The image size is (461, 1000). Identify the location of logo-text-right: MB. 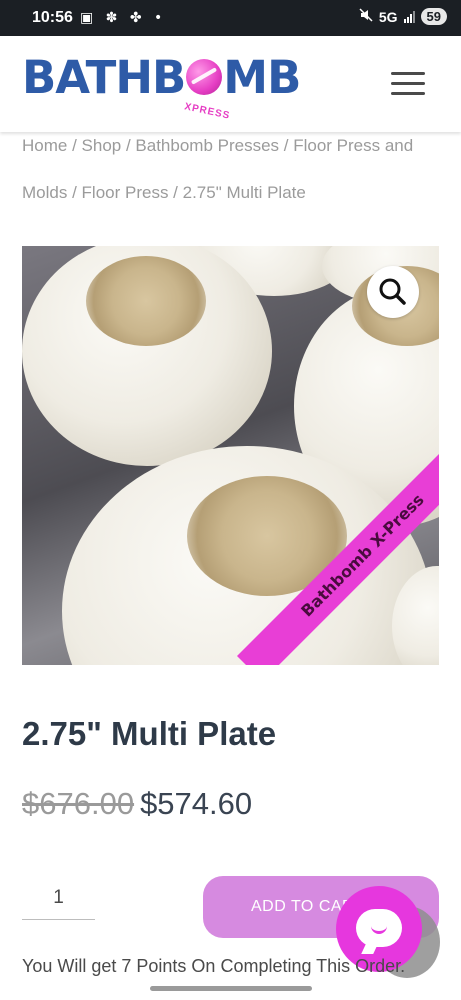
(262, 77).